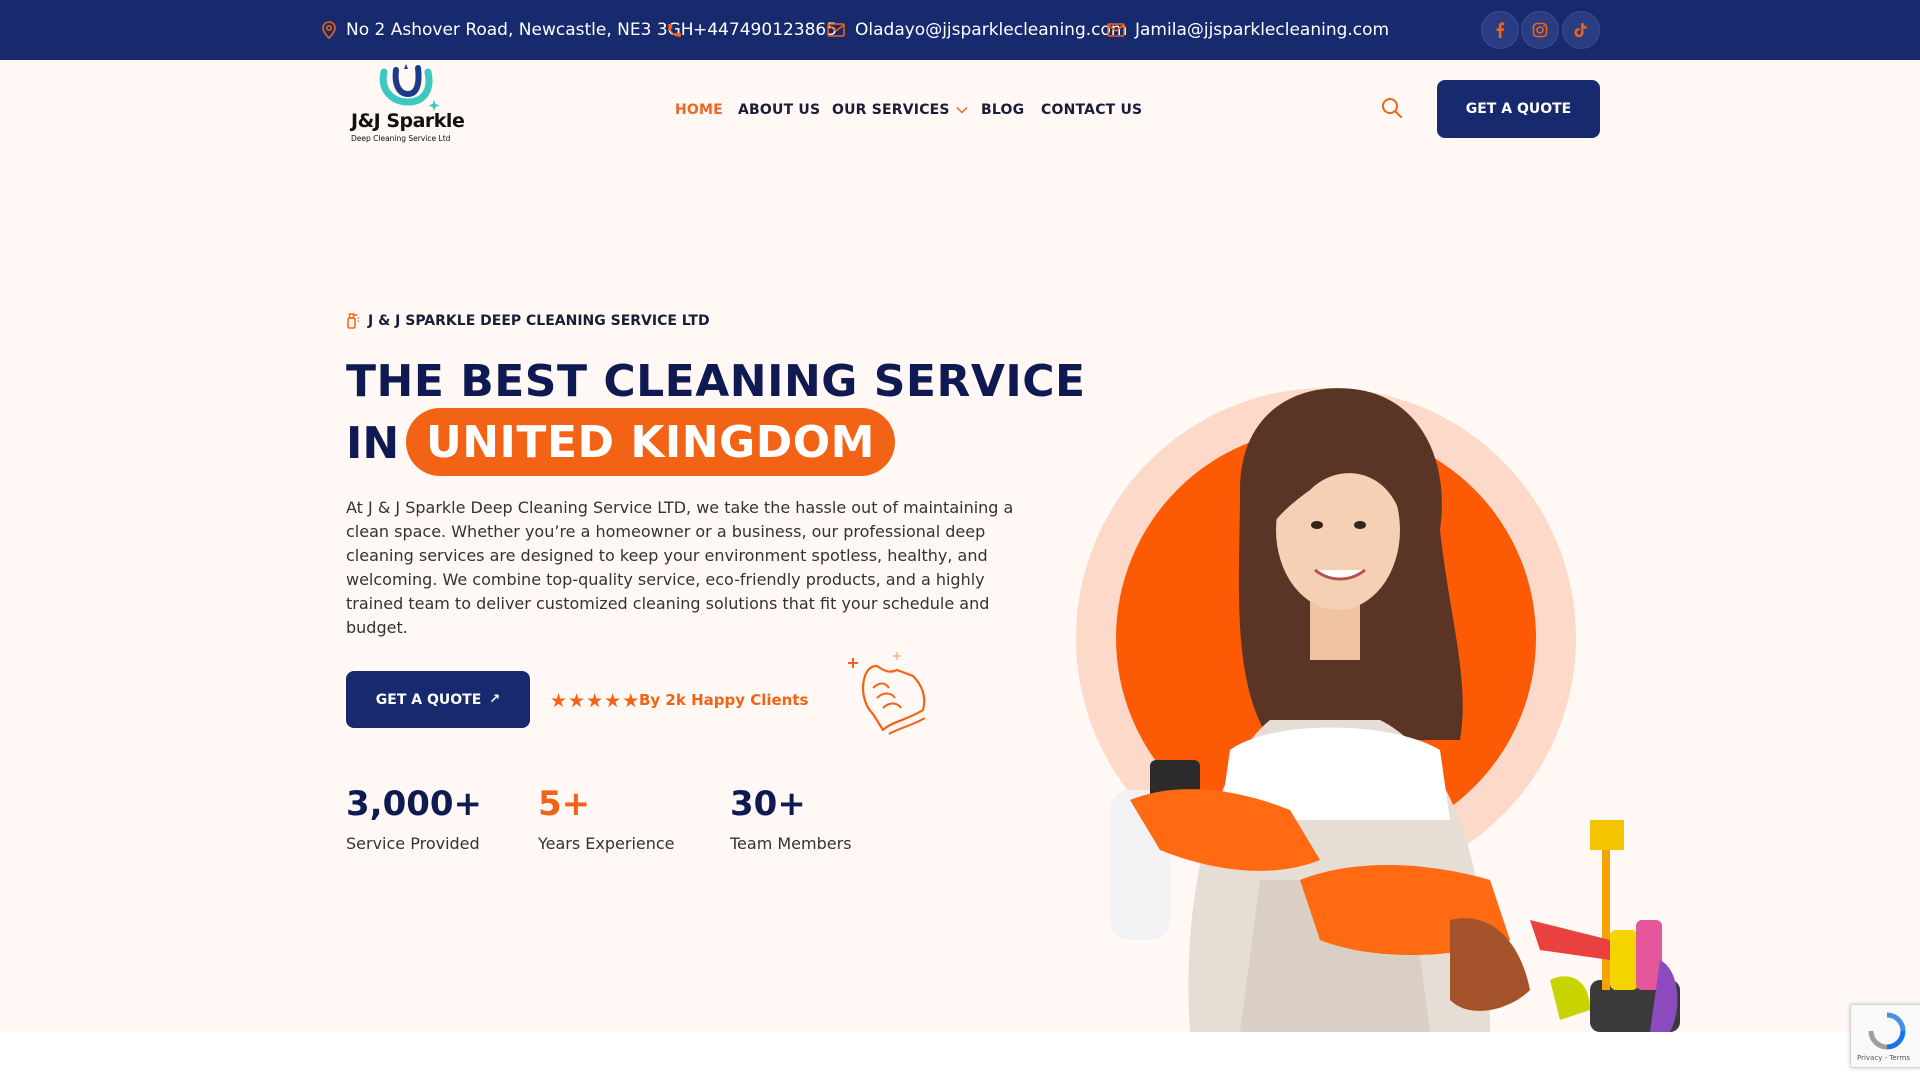 This screenshot has height=1080, width=1920. Describe the element at coordinates (699, 110) in the screenshot. I see `nav-home: HOME` at that location.